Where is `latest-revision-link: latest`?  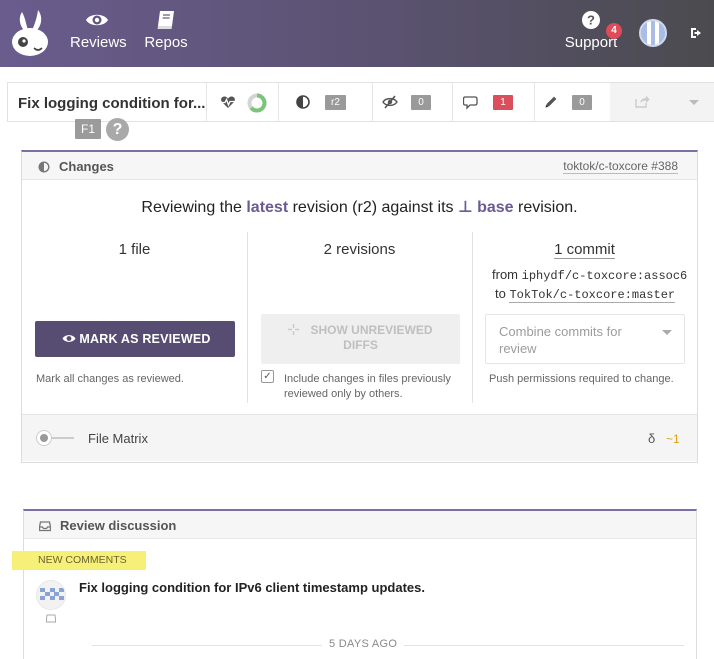
latest-revision-link: latest is located at coordinates (267, 207).